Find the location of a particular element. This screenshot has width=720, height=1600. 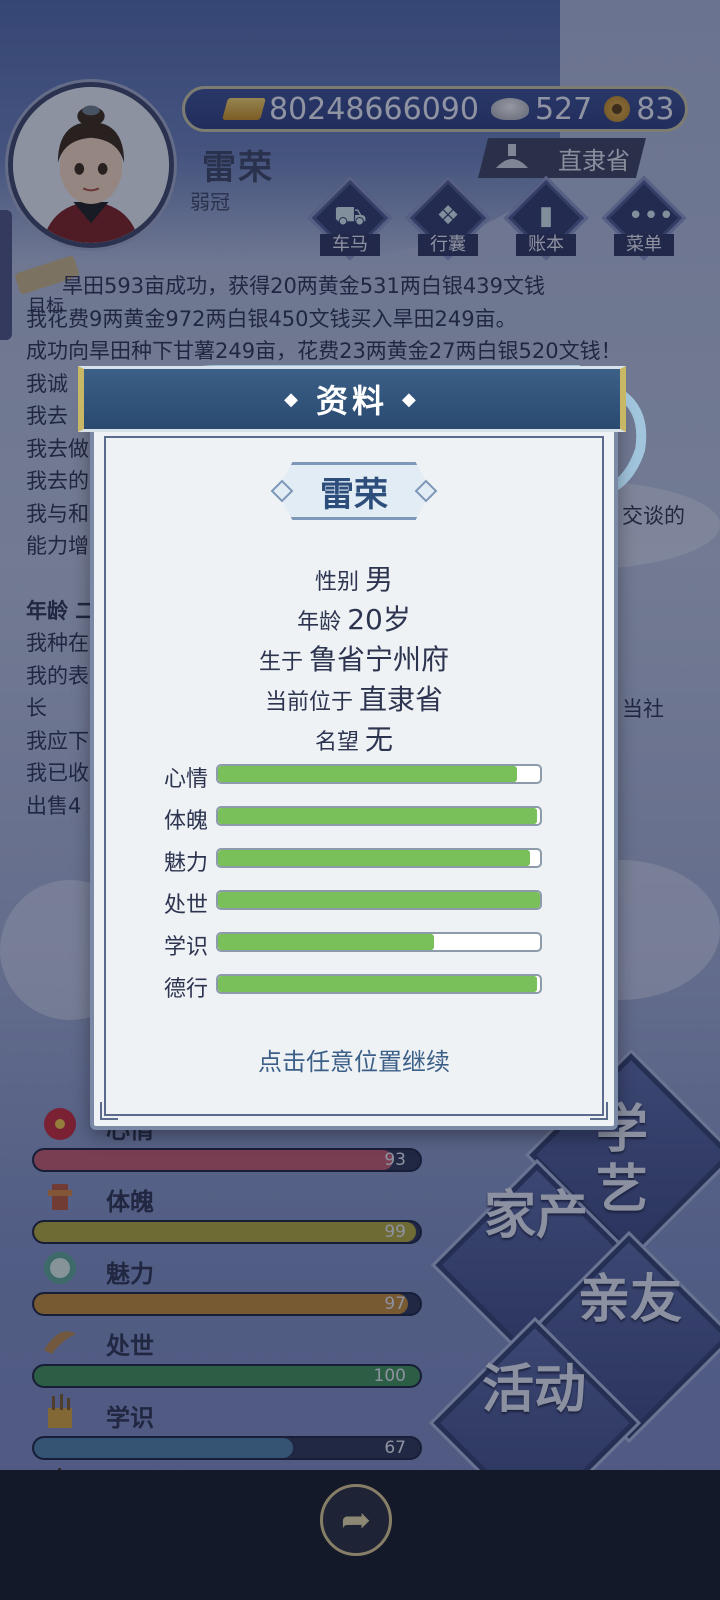

modal-bar-charm: 魅力 is located at coordinates (354, 861).